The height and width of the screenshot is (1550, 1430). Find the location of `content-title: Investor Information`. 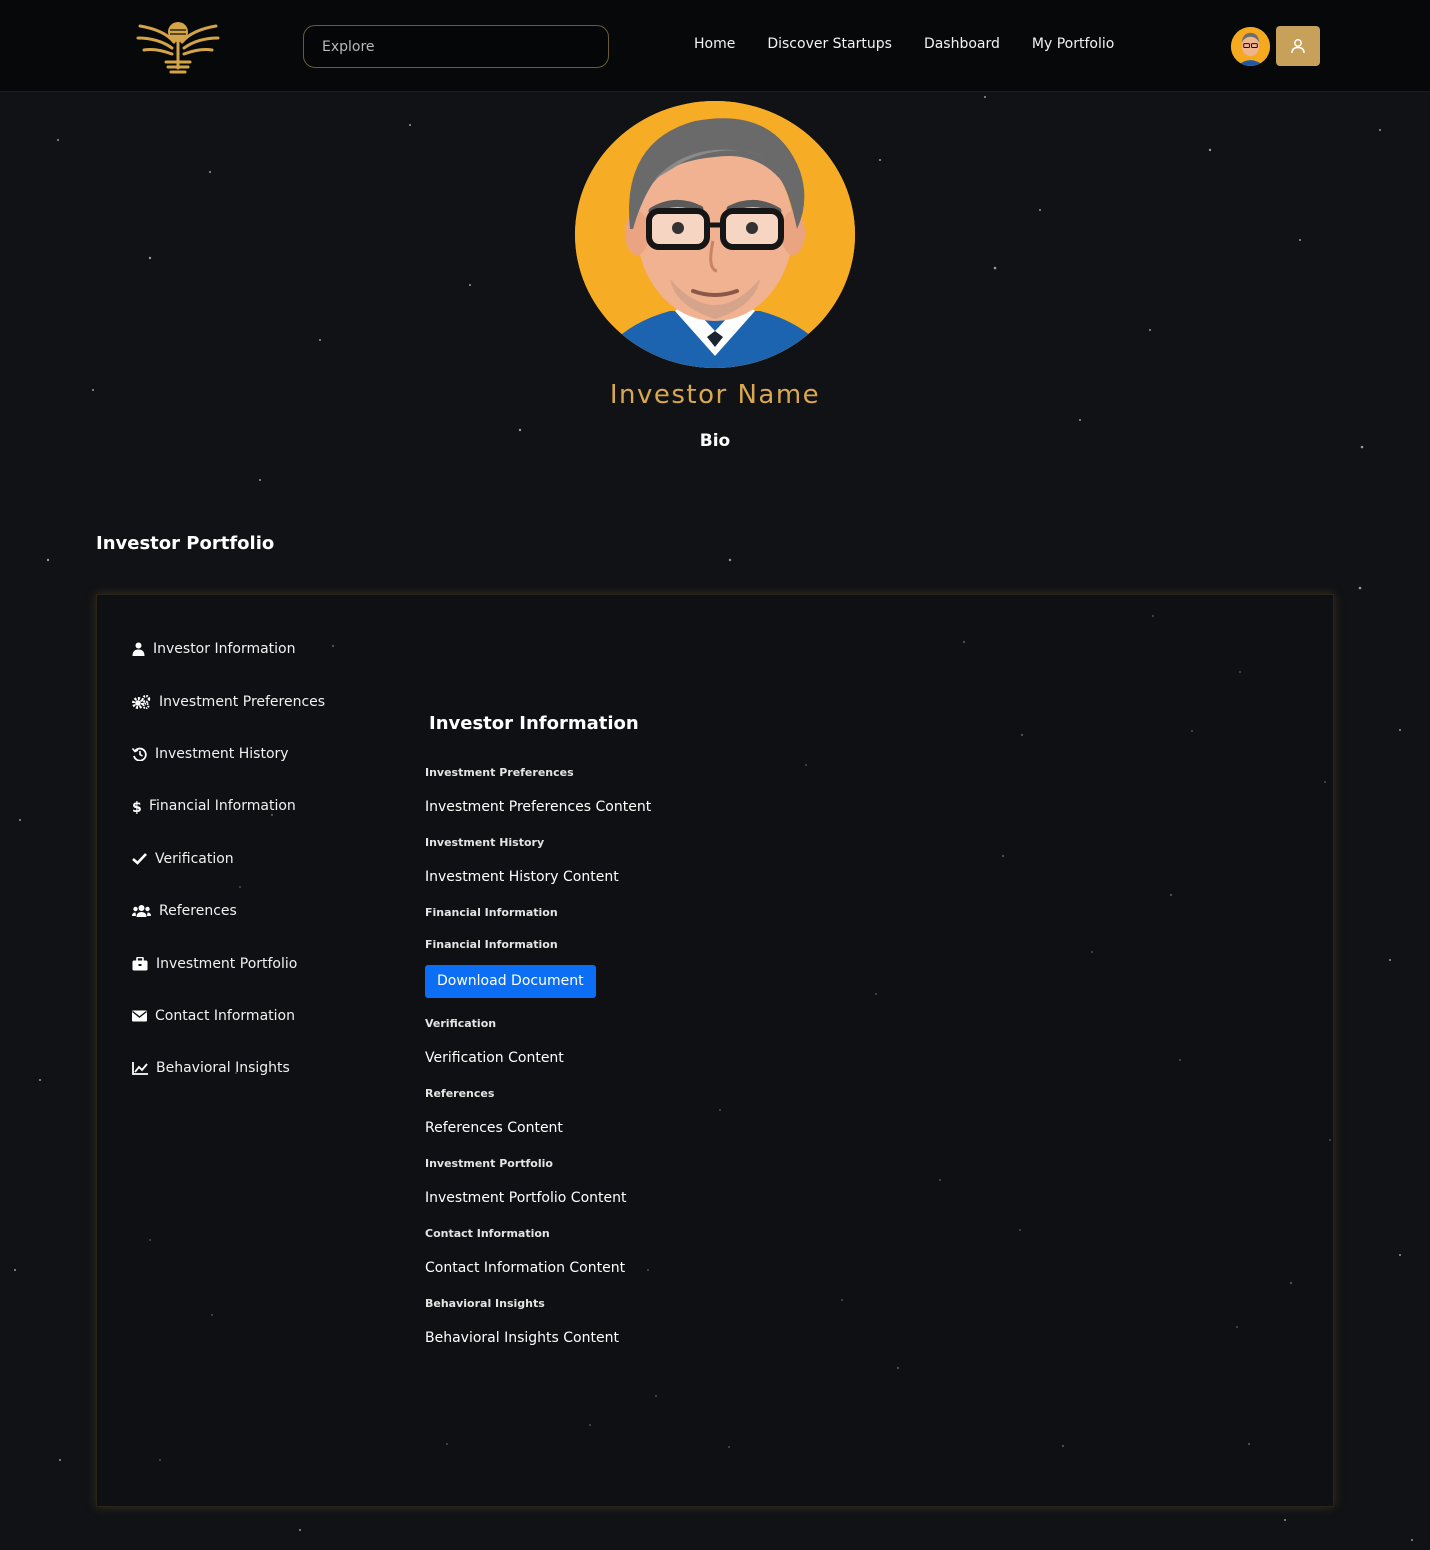

content-title: Investor Information is located at coordinates (534, 723).